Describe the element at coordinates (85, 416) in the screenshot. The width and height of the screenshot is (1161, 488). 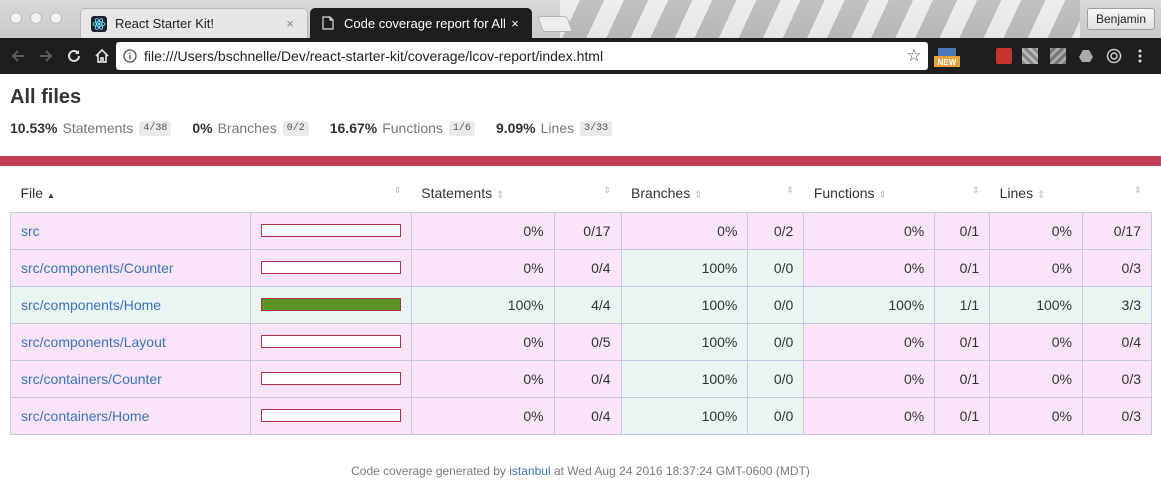
I see `file-link: src/containers/Home` at that location.